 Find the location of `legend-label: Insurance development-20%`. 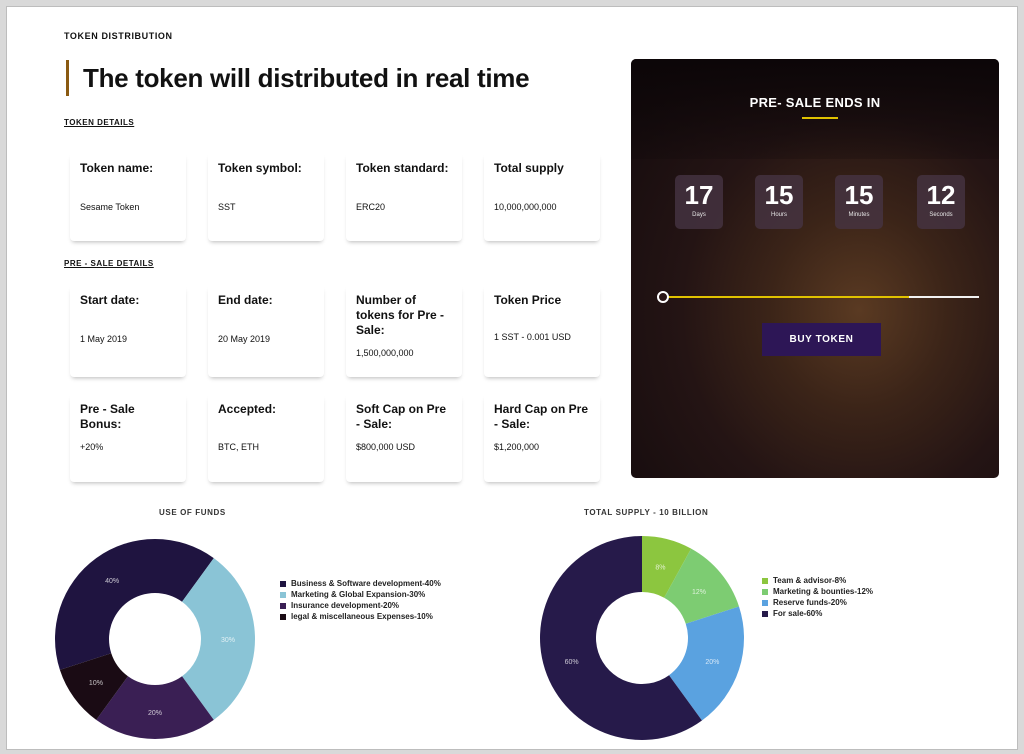

legend-label: Insurance development-20% is located at coordinates (345, 605).